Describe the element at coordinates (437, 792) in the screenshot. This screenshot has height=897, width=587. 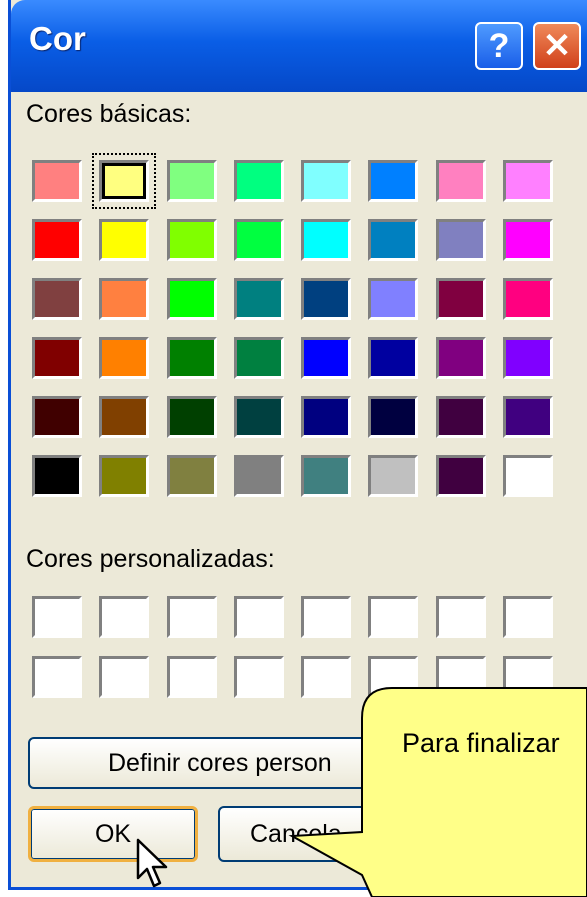
I see `tooltip-balloon` at that location.